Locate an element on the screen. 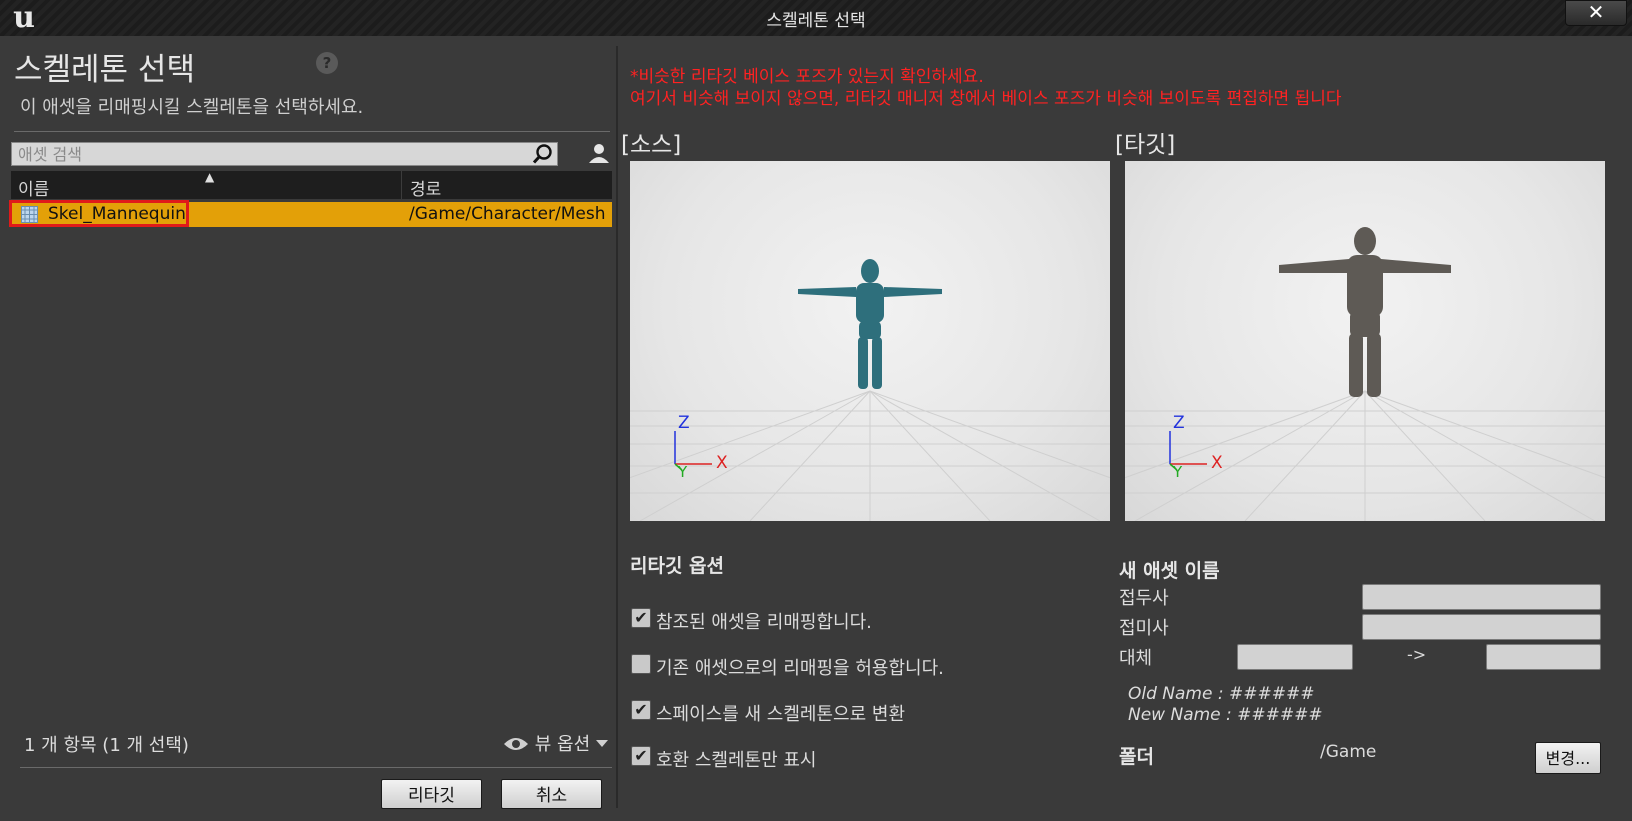 The height and width of the screenshot is (821, 1632). page-title: 스켈레톤 선택 is located at coordinates (104, 70).